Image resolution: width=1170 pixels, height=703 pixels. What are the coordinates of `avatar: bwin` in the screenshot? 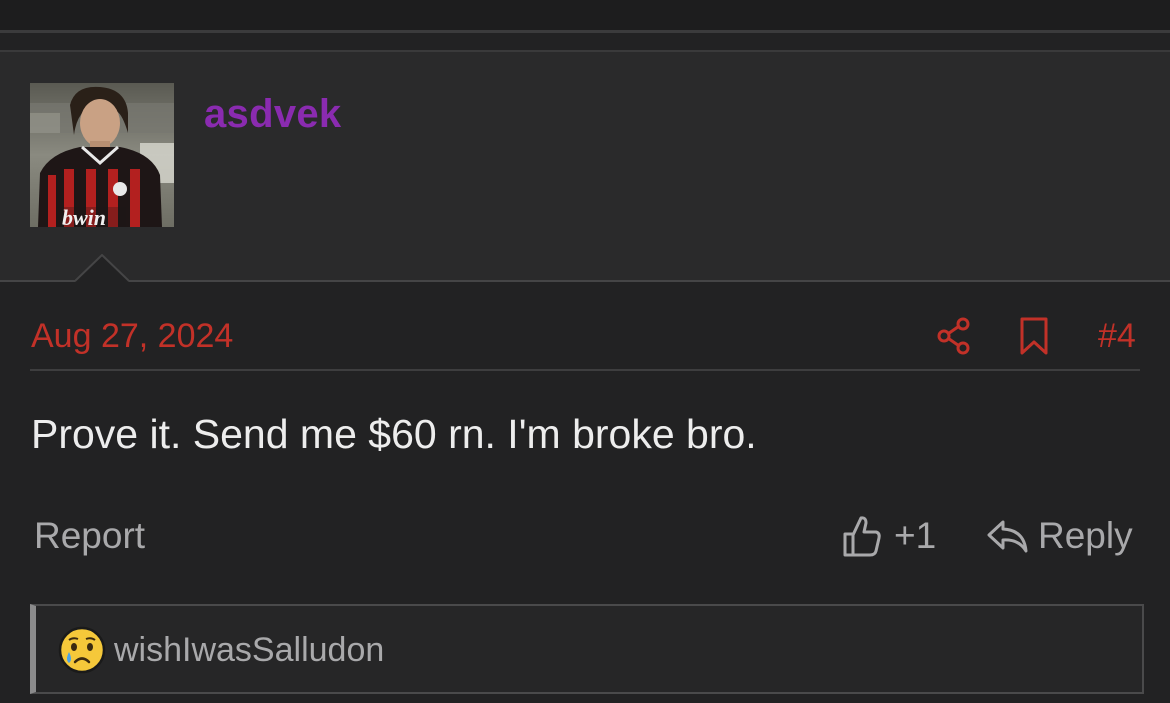 It's located at (102, 155).